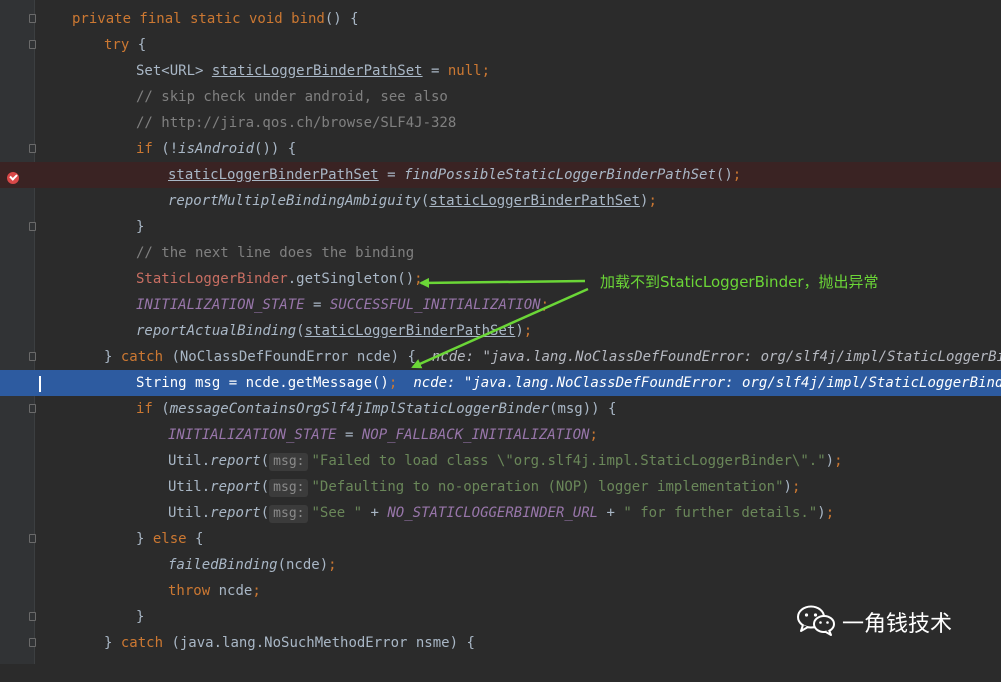 The width and height of the screenshot is (1001, 682). I want to click on text-caret, so click(40, 384).